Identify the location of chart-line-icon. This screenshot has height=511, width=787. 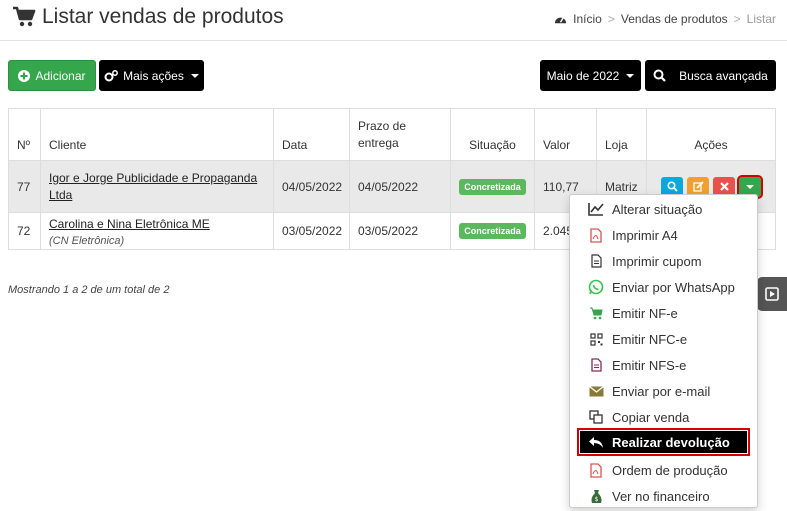
(596, 209).